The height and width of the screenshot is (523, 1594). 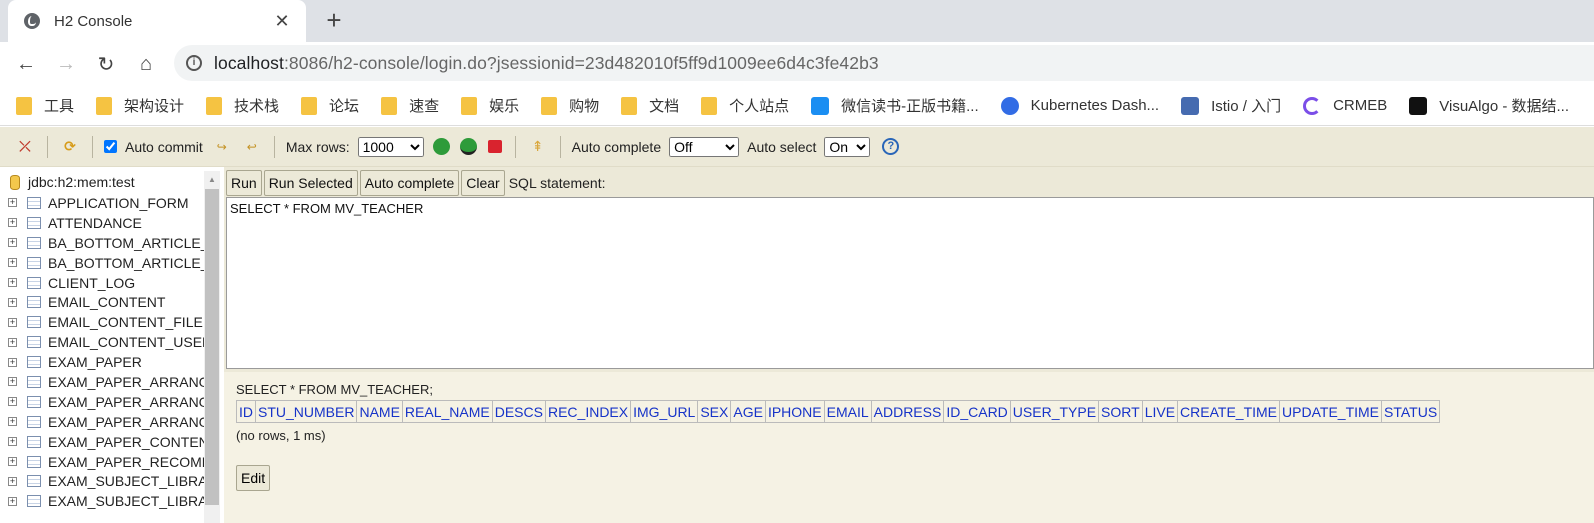 I want to click on tree-table-item: + CLIENT_LOG, so click(x=102, y=283).